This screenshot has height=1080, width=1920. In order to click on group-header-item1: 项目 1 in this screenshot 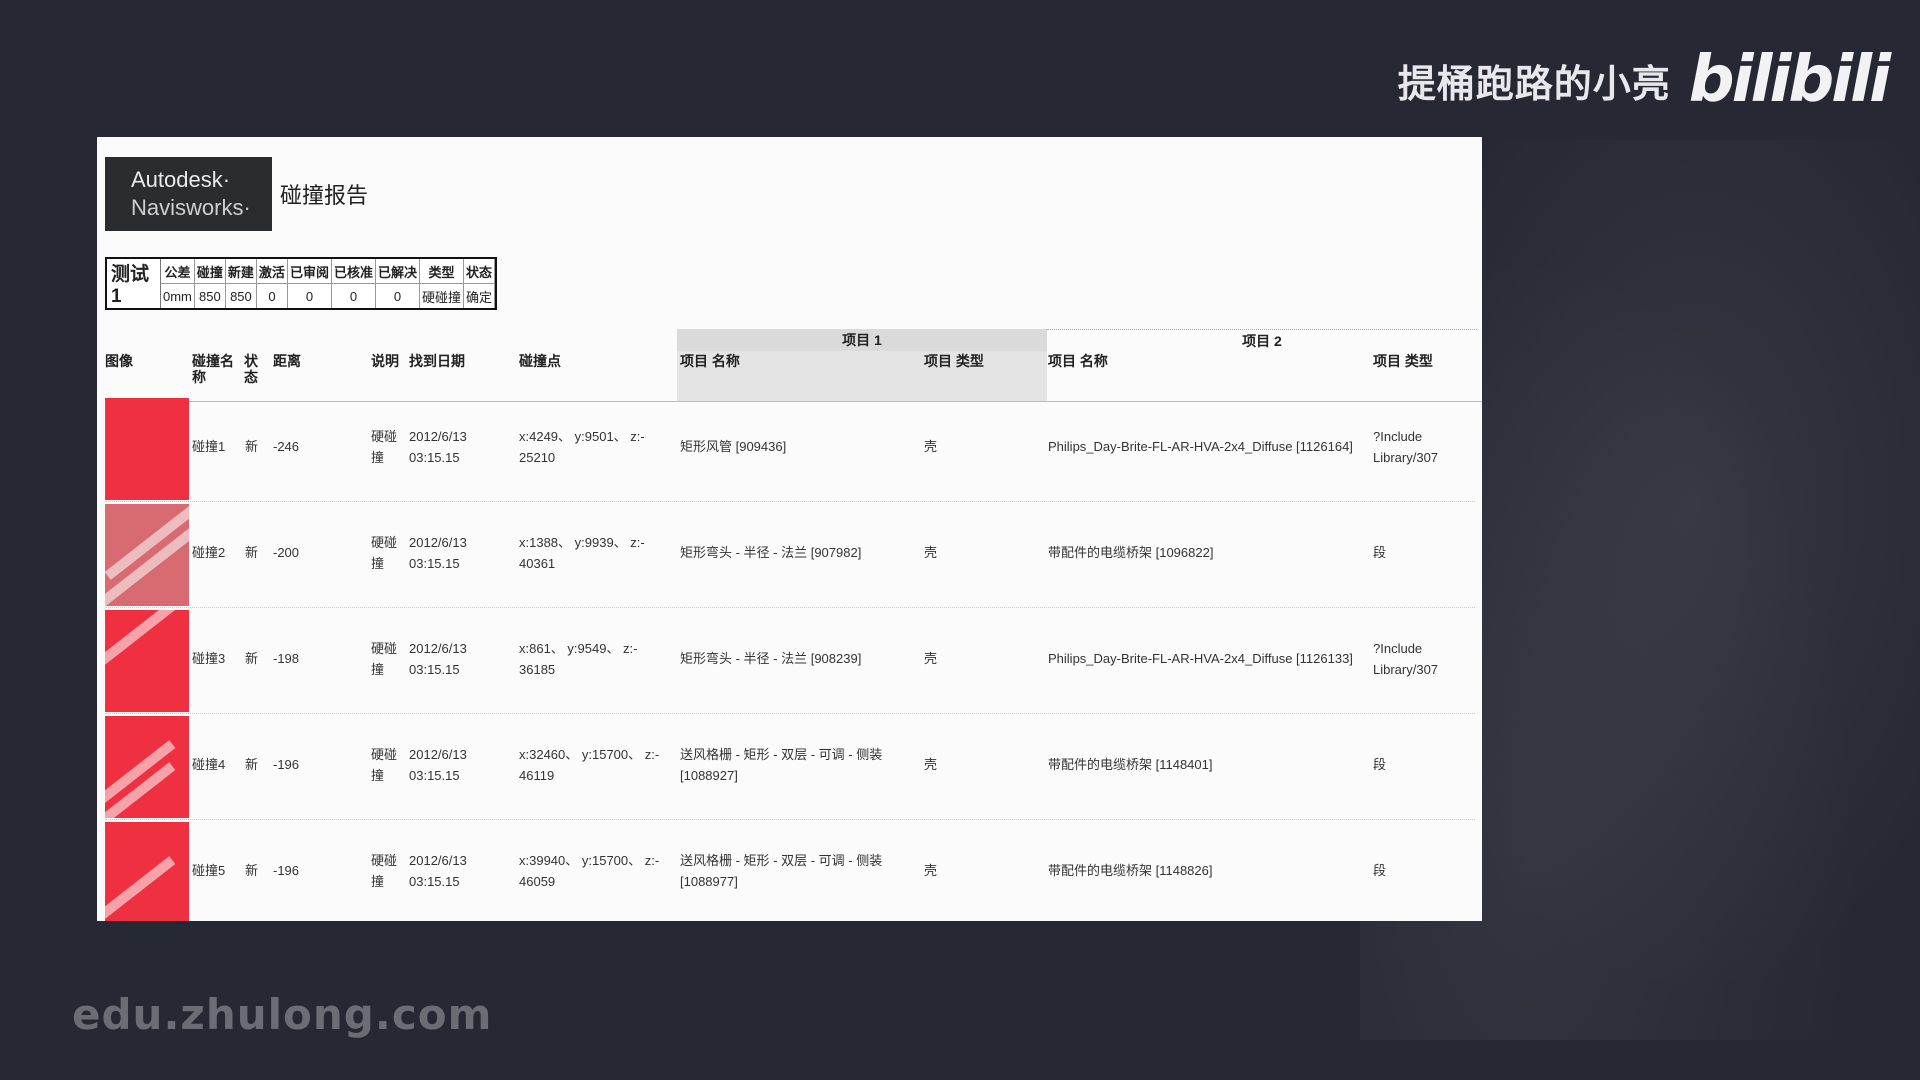, I will do `click(862, 340)`.